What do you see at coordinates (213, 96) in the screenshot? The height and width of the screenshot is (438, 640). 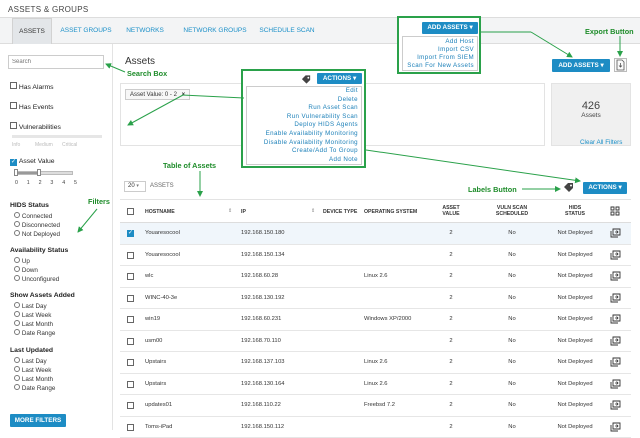 I see `arrow-actions-menu` at bounding box center [213, 96].